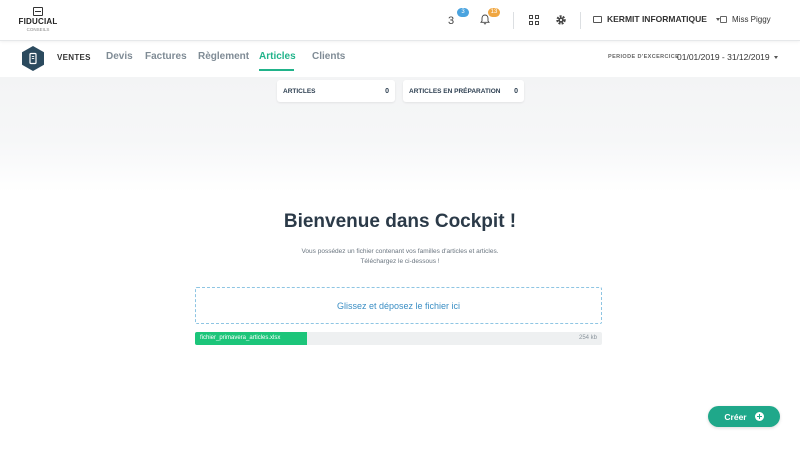 The width and height of the screenshot is (800, 450). I want to click on counter-label: ARTICLES EN PRÉPARATION, so click(455, 91).